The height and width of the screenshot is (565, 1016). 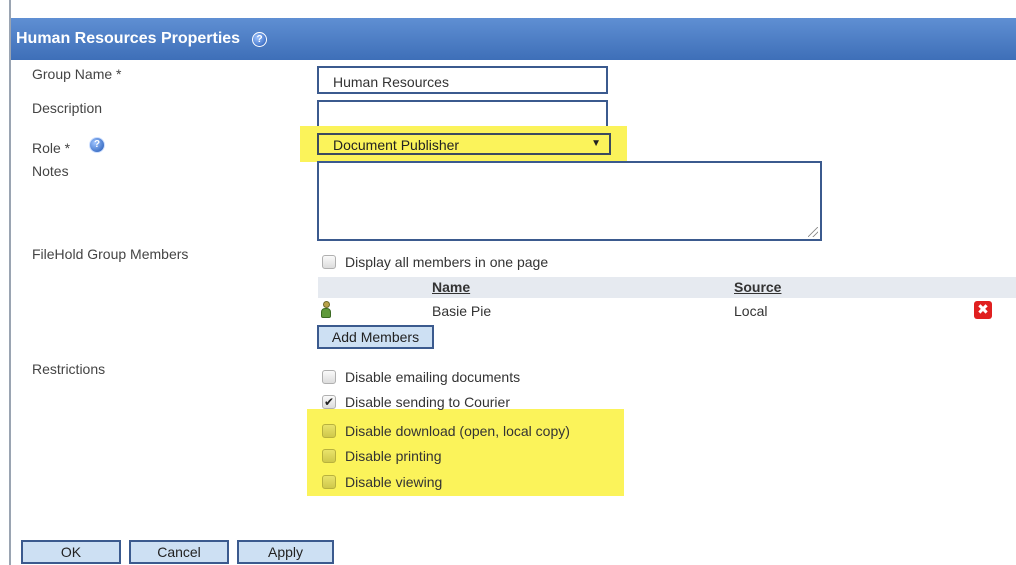 What do you see at coordinates (285, 552) in the screenshot?
I see `apply-button: Apply` at bounding box center [285, 552].